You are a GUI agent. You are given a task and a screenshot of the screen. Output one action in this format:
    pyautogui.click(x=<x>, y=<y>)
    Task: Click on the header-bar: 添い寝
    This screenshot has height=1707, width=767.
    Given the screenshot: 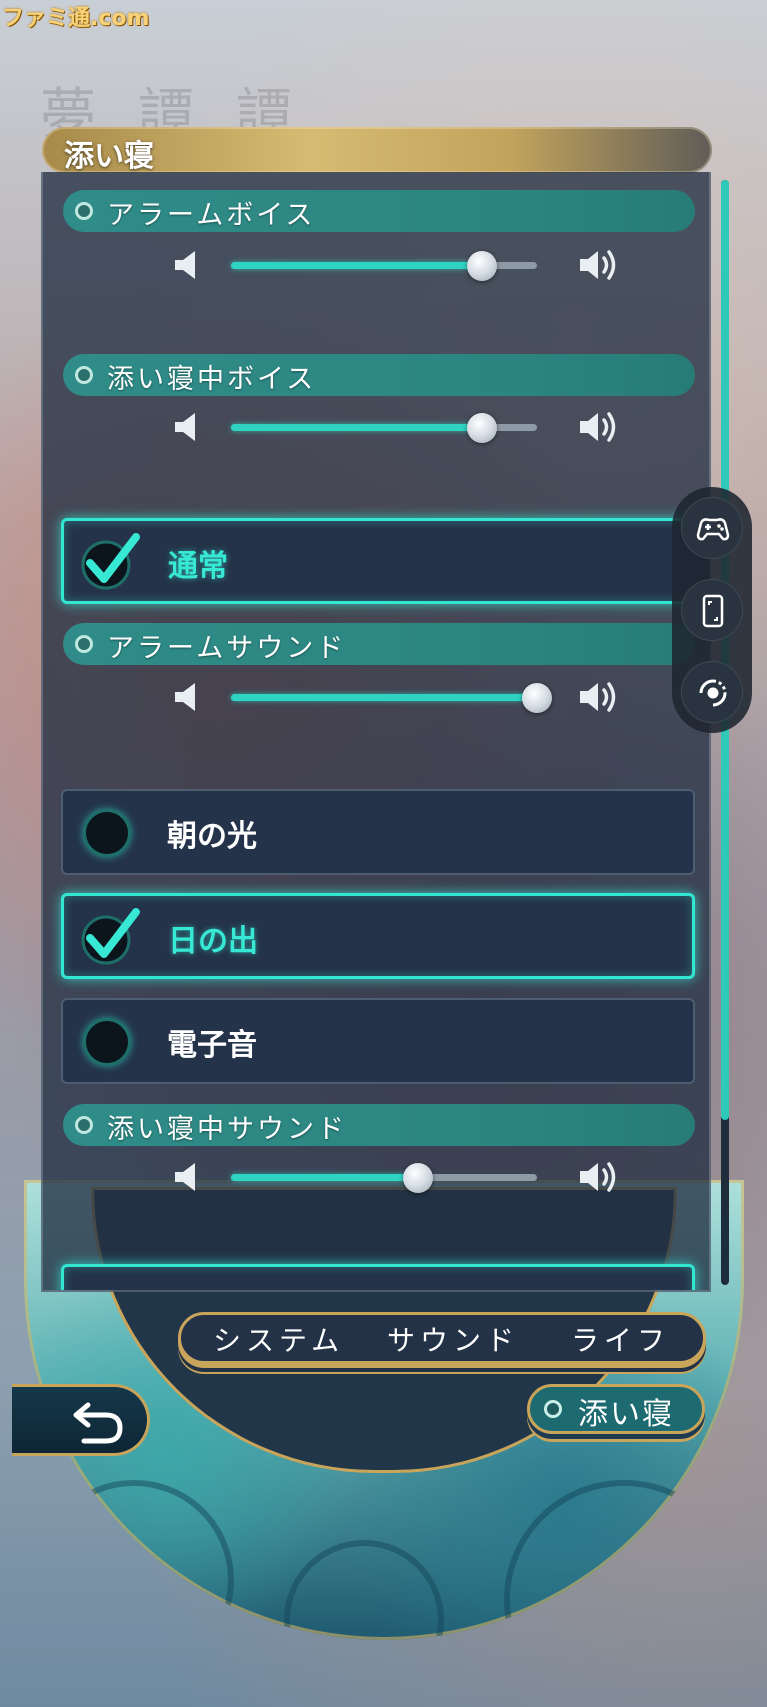 What is the action you would take?
    pyautogui.click(x=377, y=150)
    